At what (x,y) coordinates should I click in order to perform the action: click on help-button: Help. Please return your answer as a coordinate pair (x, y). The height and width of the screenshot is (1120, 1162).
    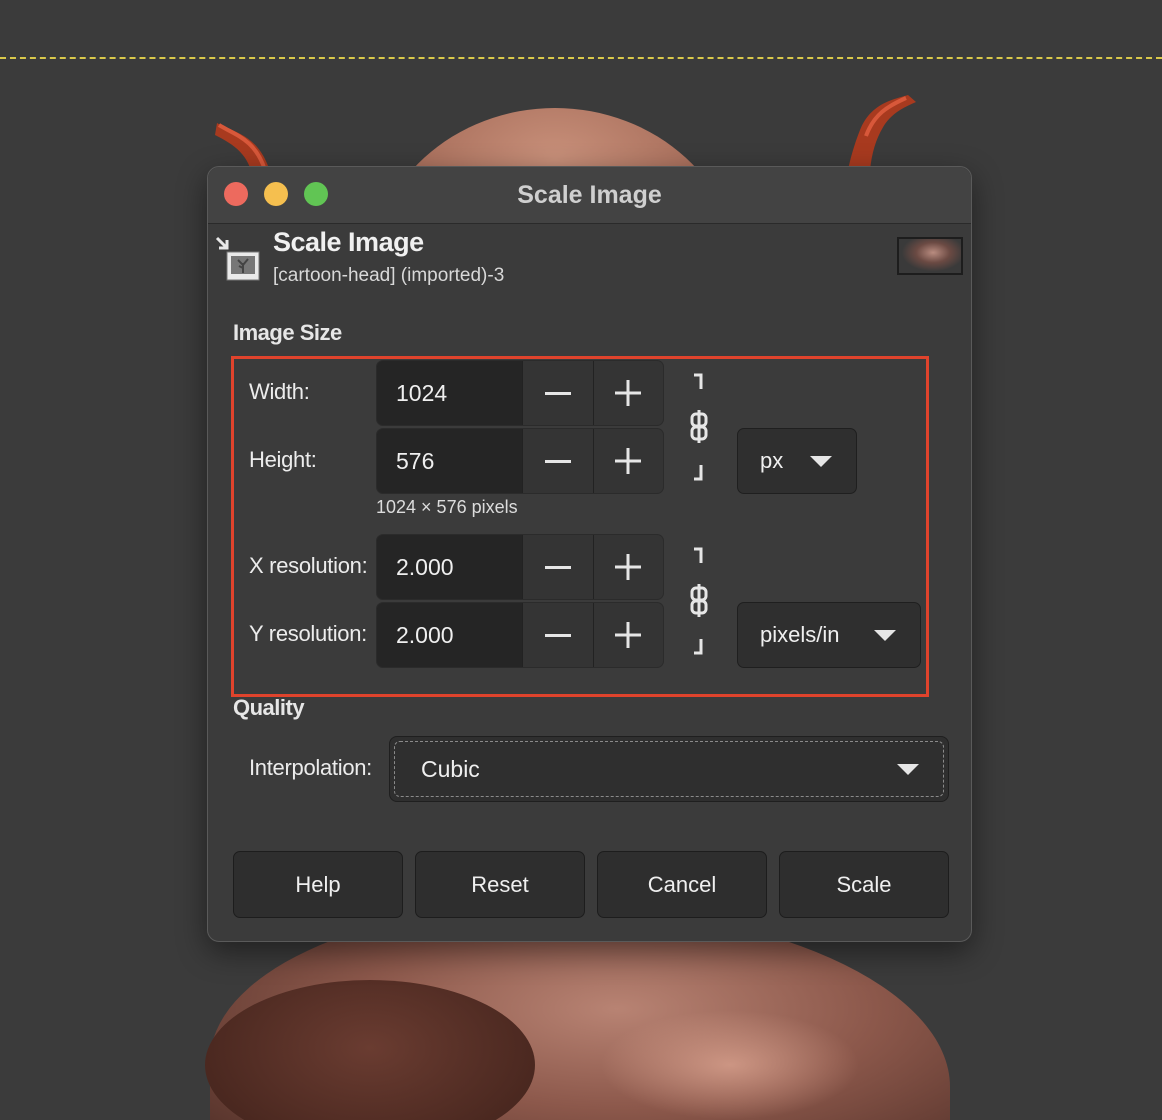
    Looking at the image, I should click on (318, 884).